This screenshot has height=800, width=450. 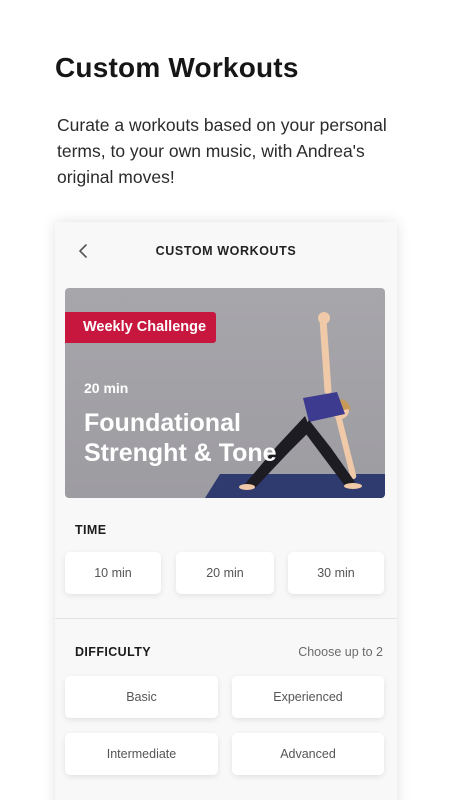 I want to click on time-option-30: 30 min, so click(x=336, y=573).